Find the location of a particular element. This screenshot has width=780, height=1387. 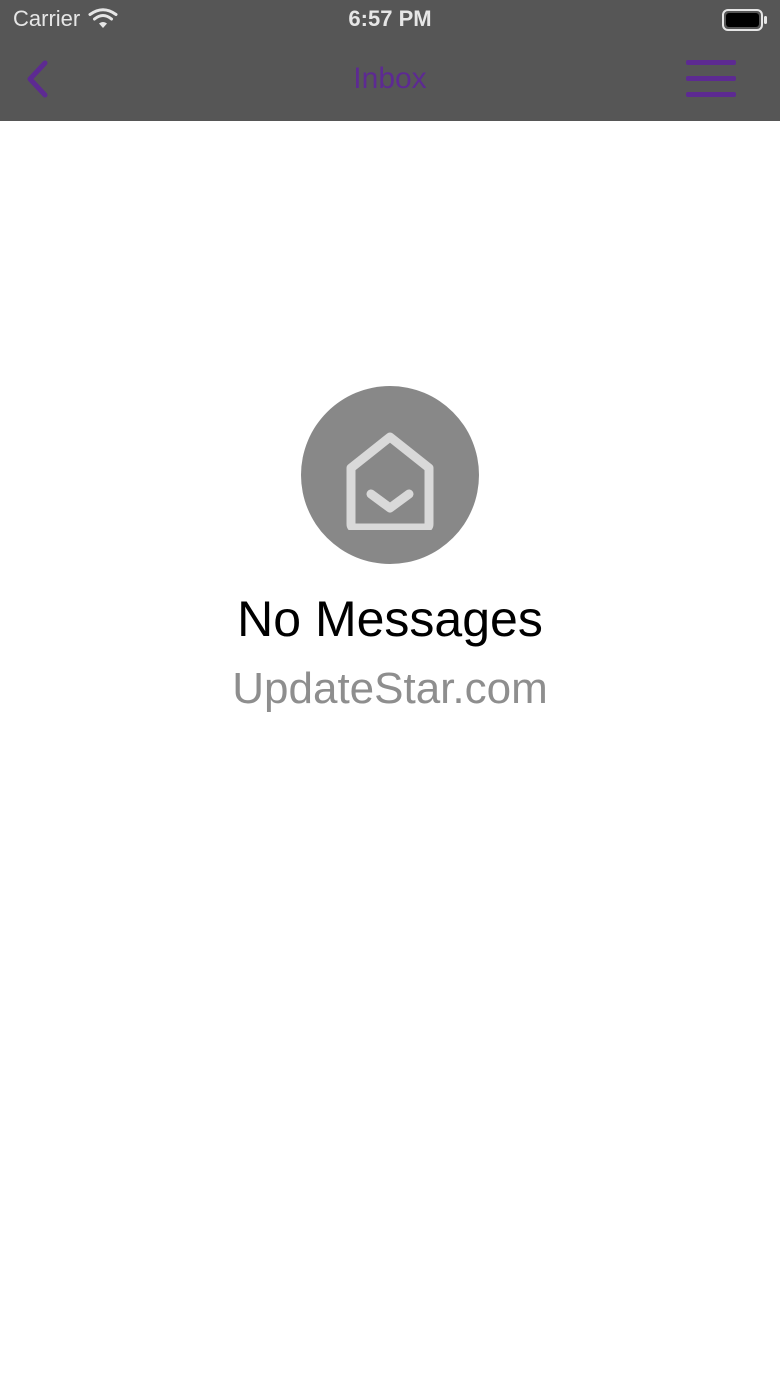

battery-icon is located at coordinates (744, 20).